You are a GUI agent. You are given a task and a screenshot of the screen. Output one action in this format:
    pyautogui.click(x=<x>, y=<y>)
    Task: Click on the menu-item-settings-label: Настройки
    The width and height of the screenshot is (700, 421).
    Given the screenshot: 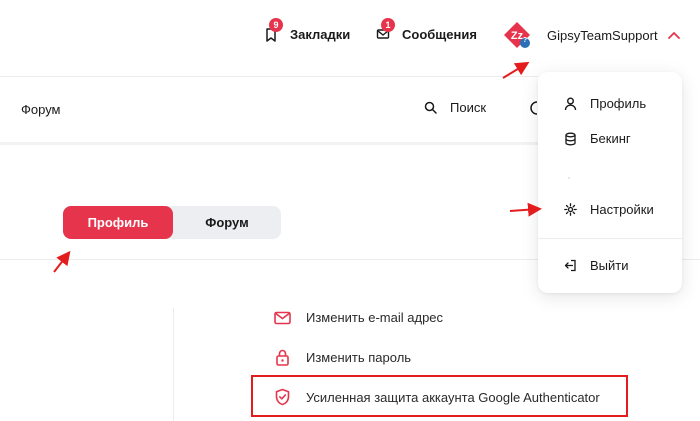 What is the action you would take?
    pyautogui.click(x=622, y=209)
    